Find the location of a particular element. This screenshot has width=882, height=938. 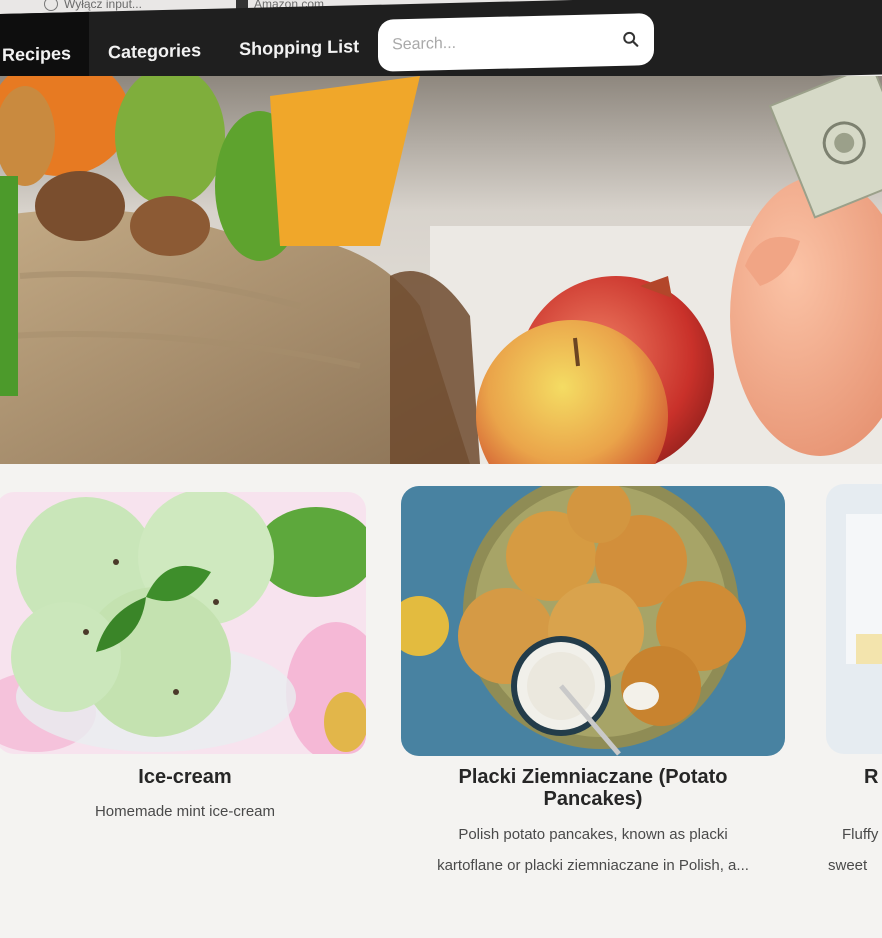

recipe-description-line: Polish potato pancakes, known as placki is located at coordinates (593, 834).